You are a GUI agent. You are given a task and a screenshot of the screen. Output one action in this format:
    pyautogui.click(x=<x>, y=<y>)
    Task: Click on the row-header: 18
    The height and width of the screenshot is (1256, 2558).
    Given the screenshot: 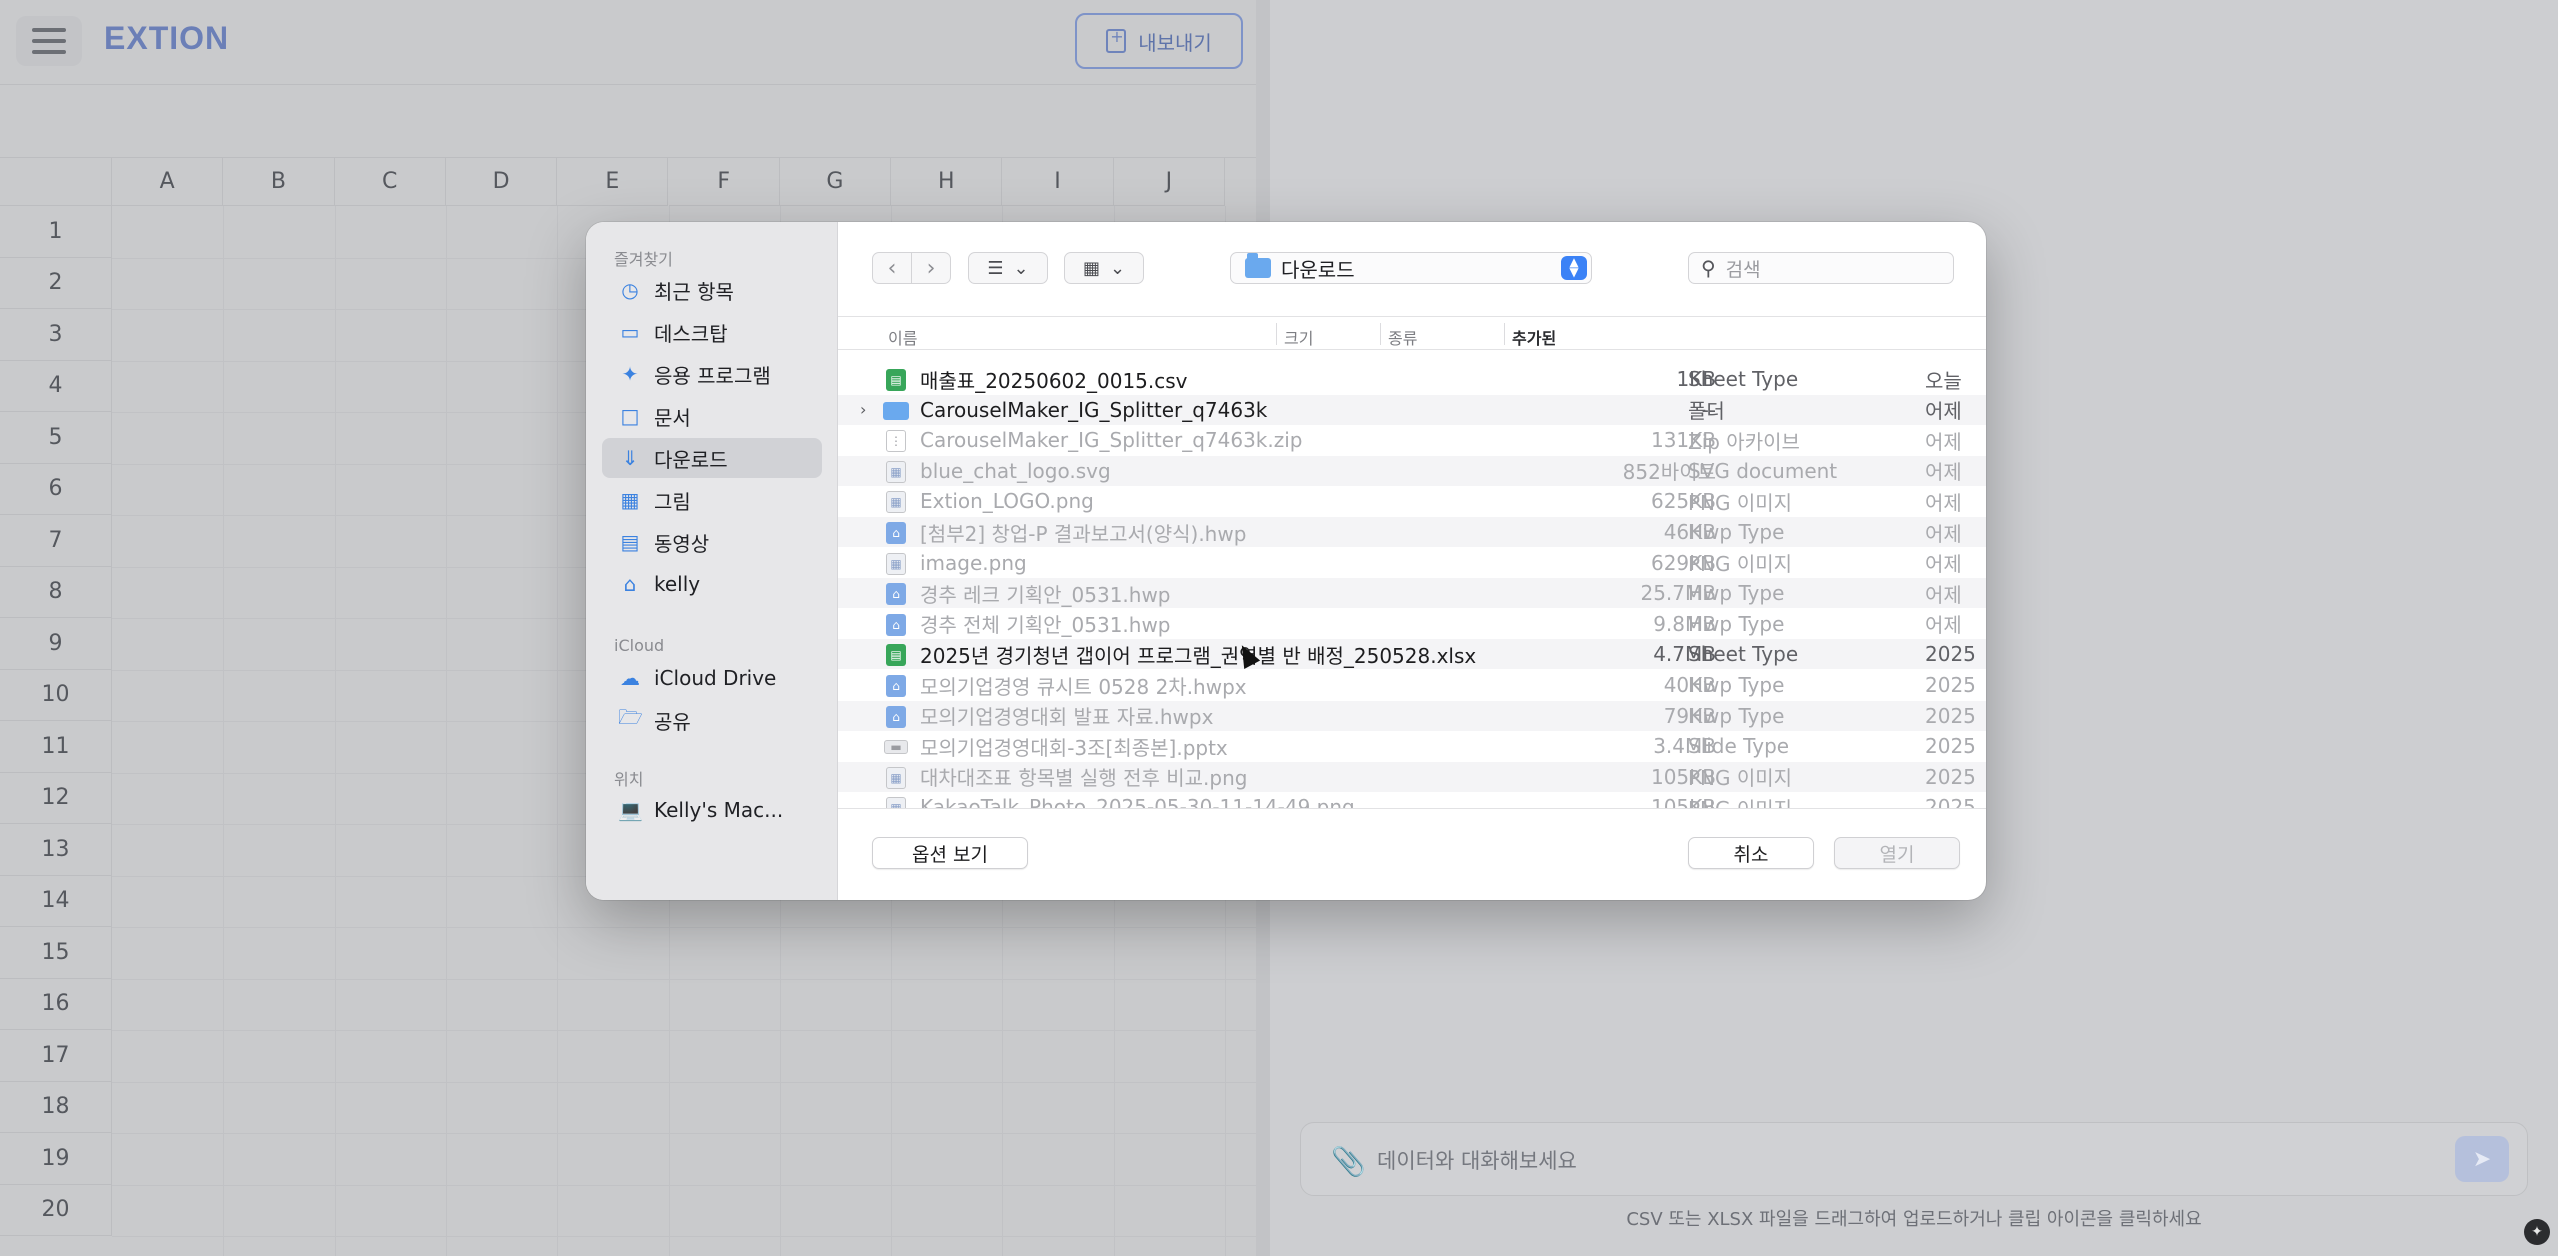 What is the action you would take?
    pyautogui.click(x=56, y=1107)
    